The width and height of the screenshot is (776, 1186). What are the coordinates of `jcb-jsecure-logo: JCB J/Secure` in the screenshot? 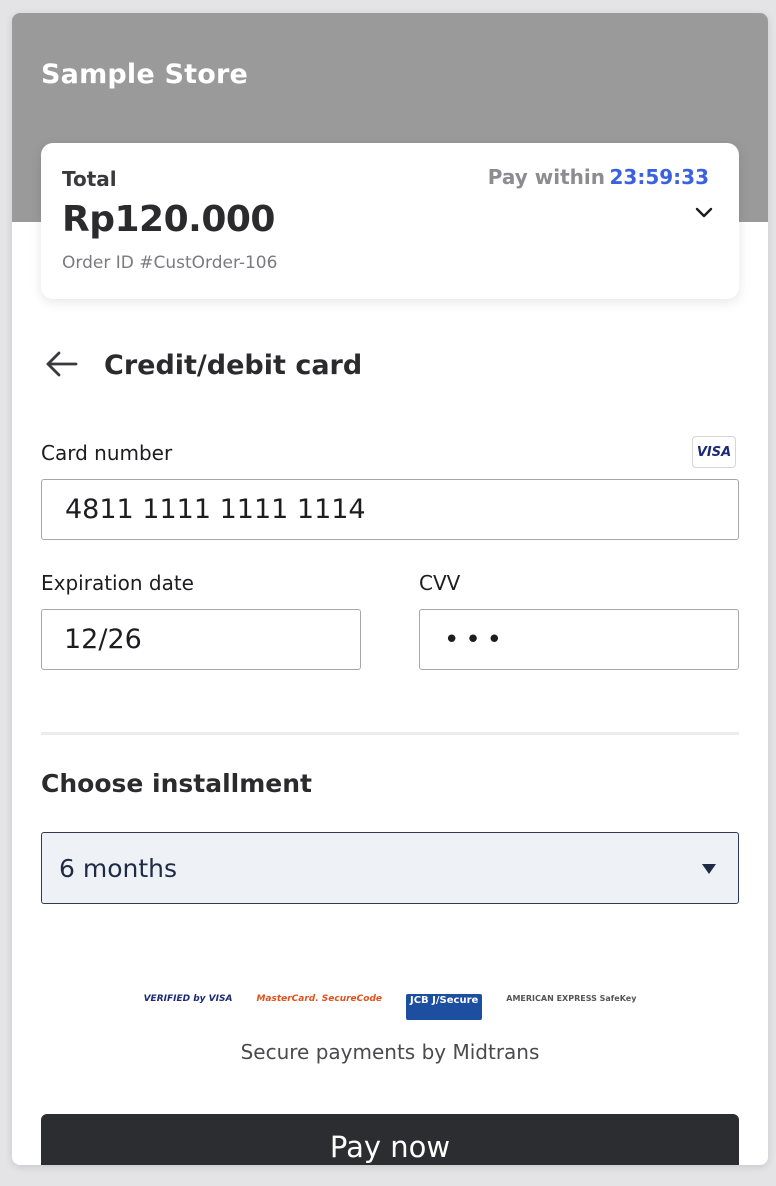 It's located at (444, 1007).